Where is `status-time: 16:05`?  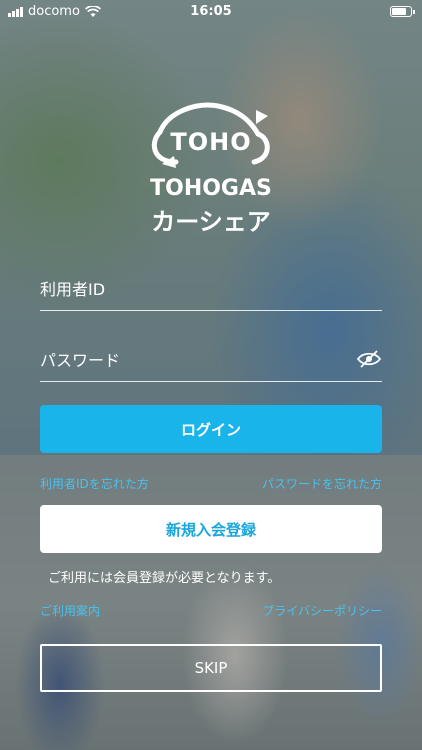 status-time: 16:05 is located at coordinates (211, 11).